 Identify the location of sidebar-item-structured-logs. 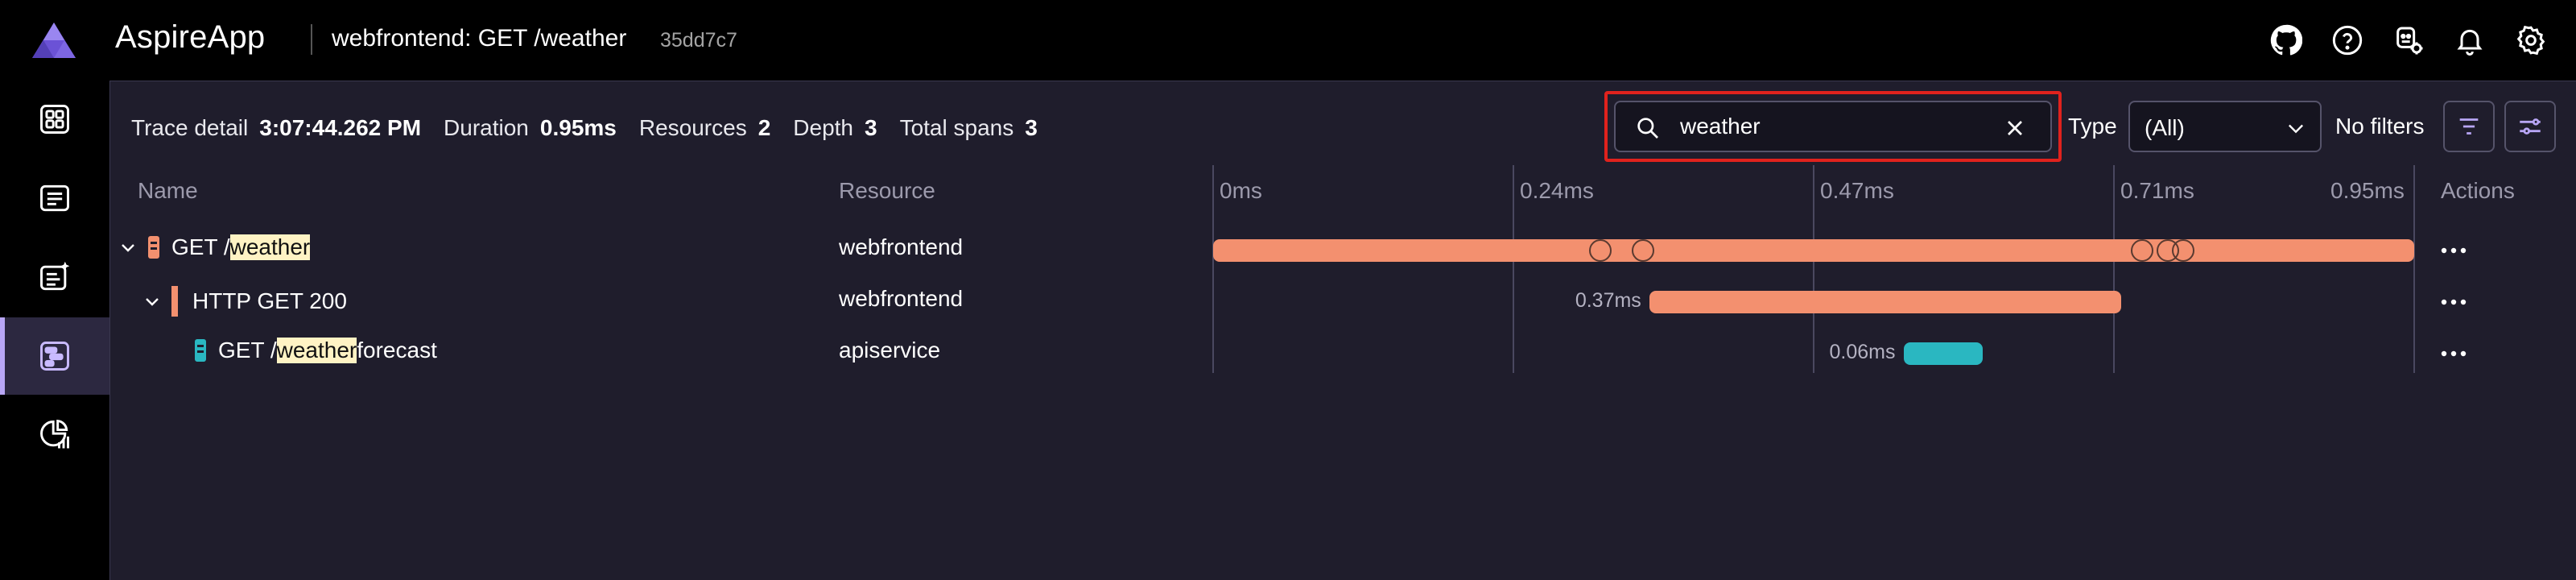
(54, 277).